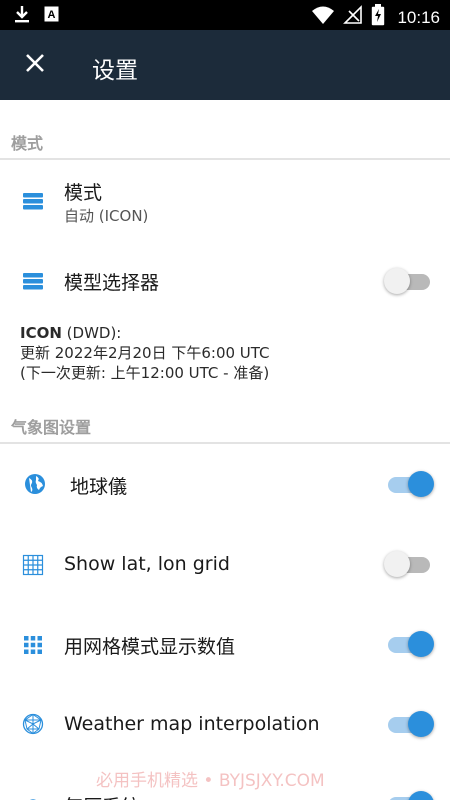  I want to click on setting-model-selector: 模型选择器, so click(225, 280).